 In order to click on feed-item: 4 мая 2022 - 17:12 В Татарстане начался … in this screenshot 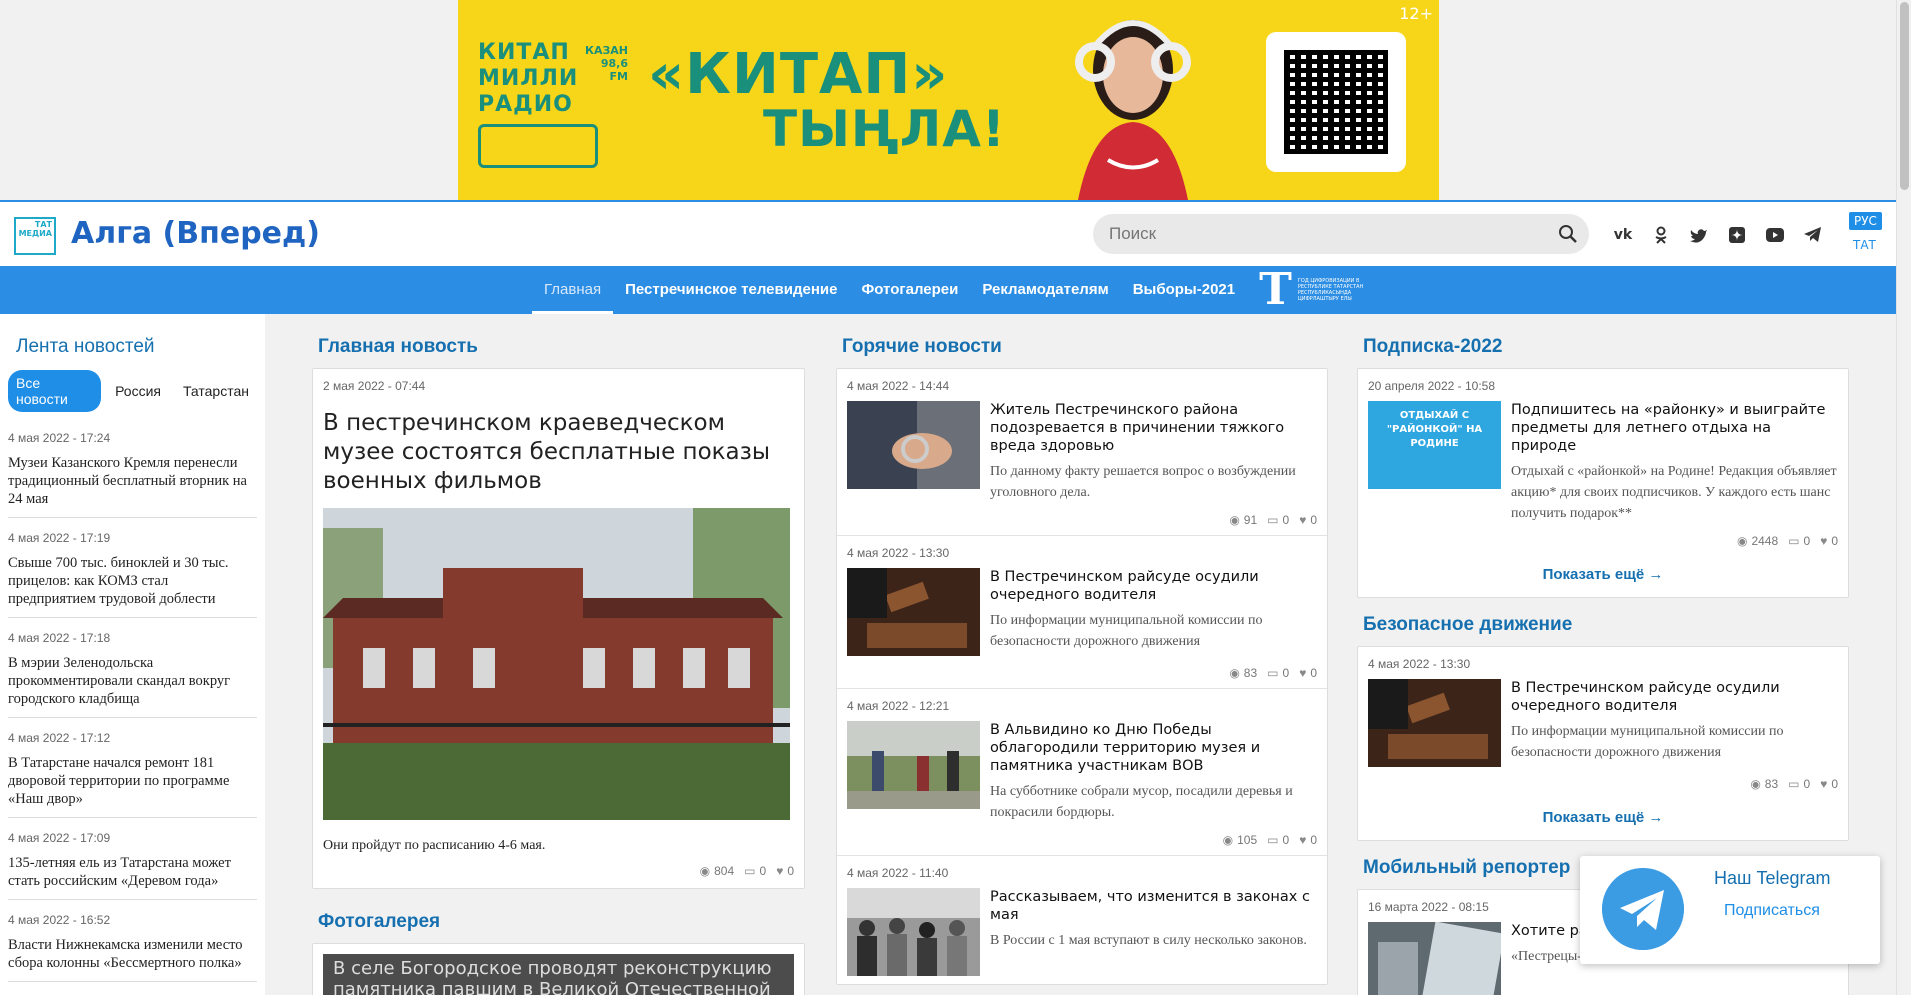, I will do `click(132, 768)`.